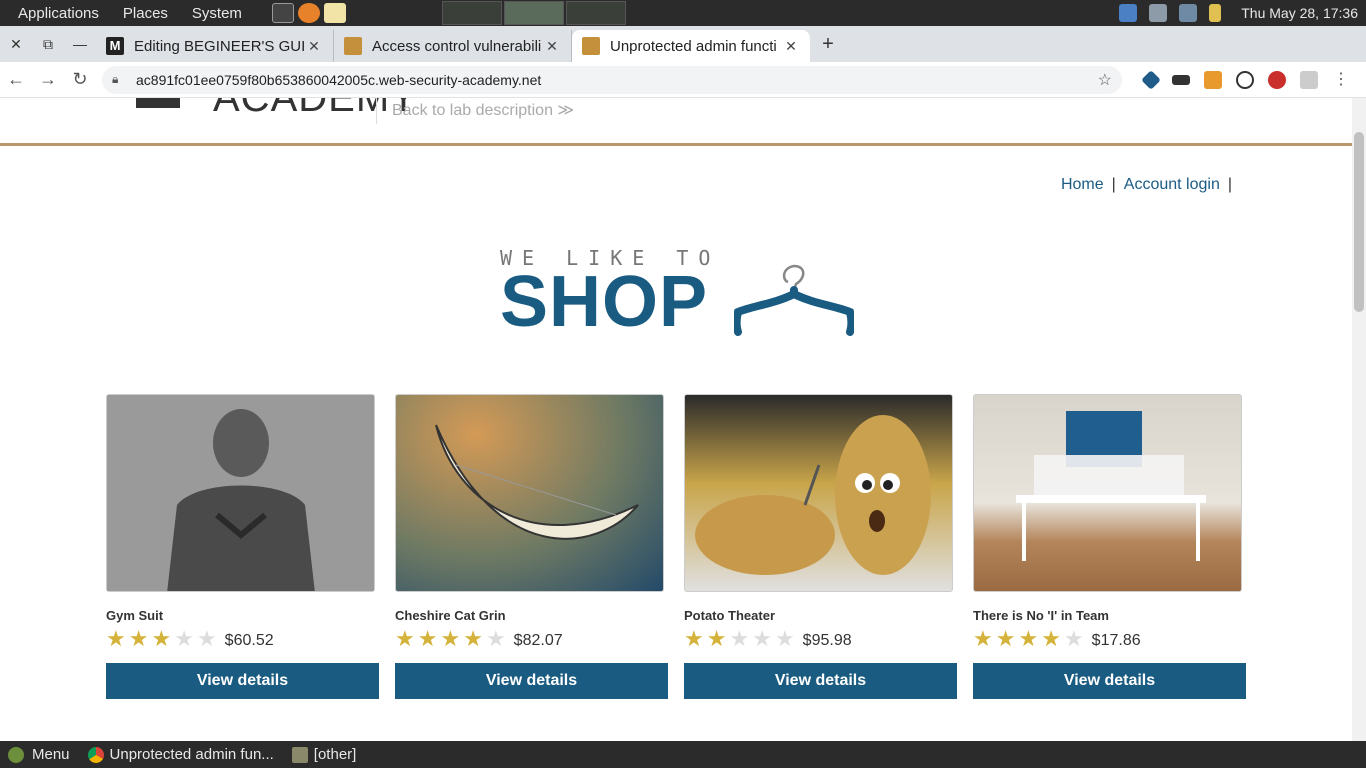  I want to click on gym-figure-icon, so click(240, 493).